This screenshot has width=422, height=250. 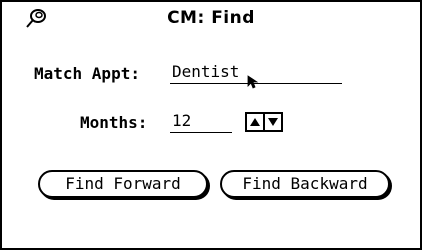 I want to click on text-cursor-icon, so click(x=254, y=81).